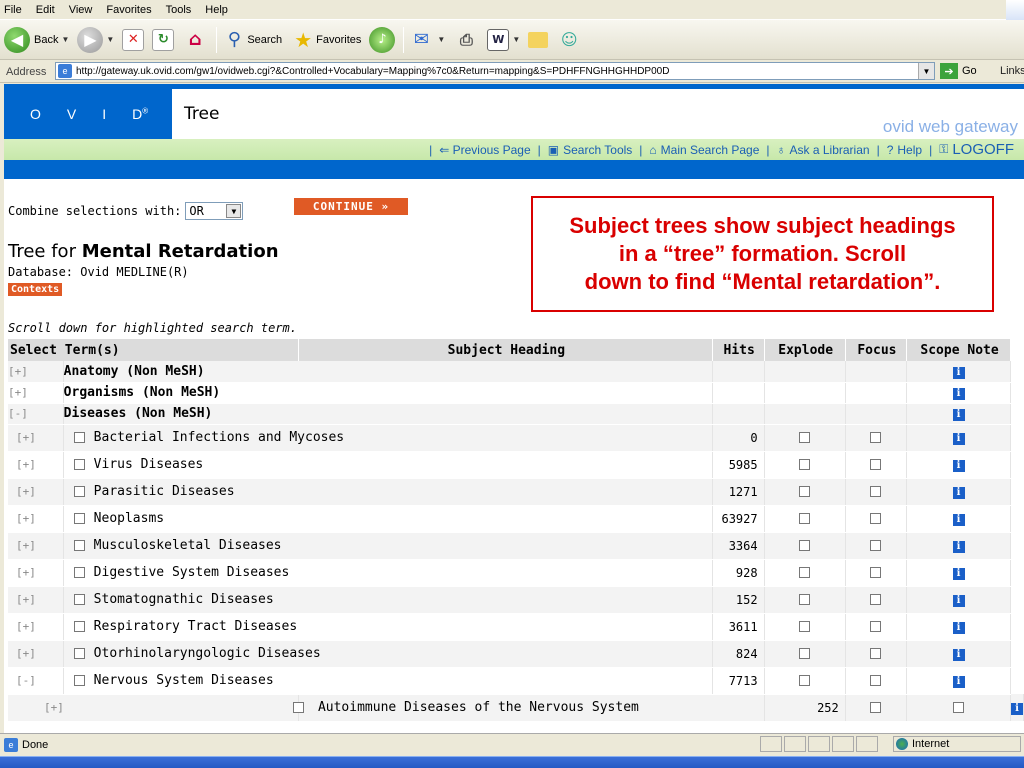  I want to click on combine-operator-select: OR ▼, so click(214, 211).